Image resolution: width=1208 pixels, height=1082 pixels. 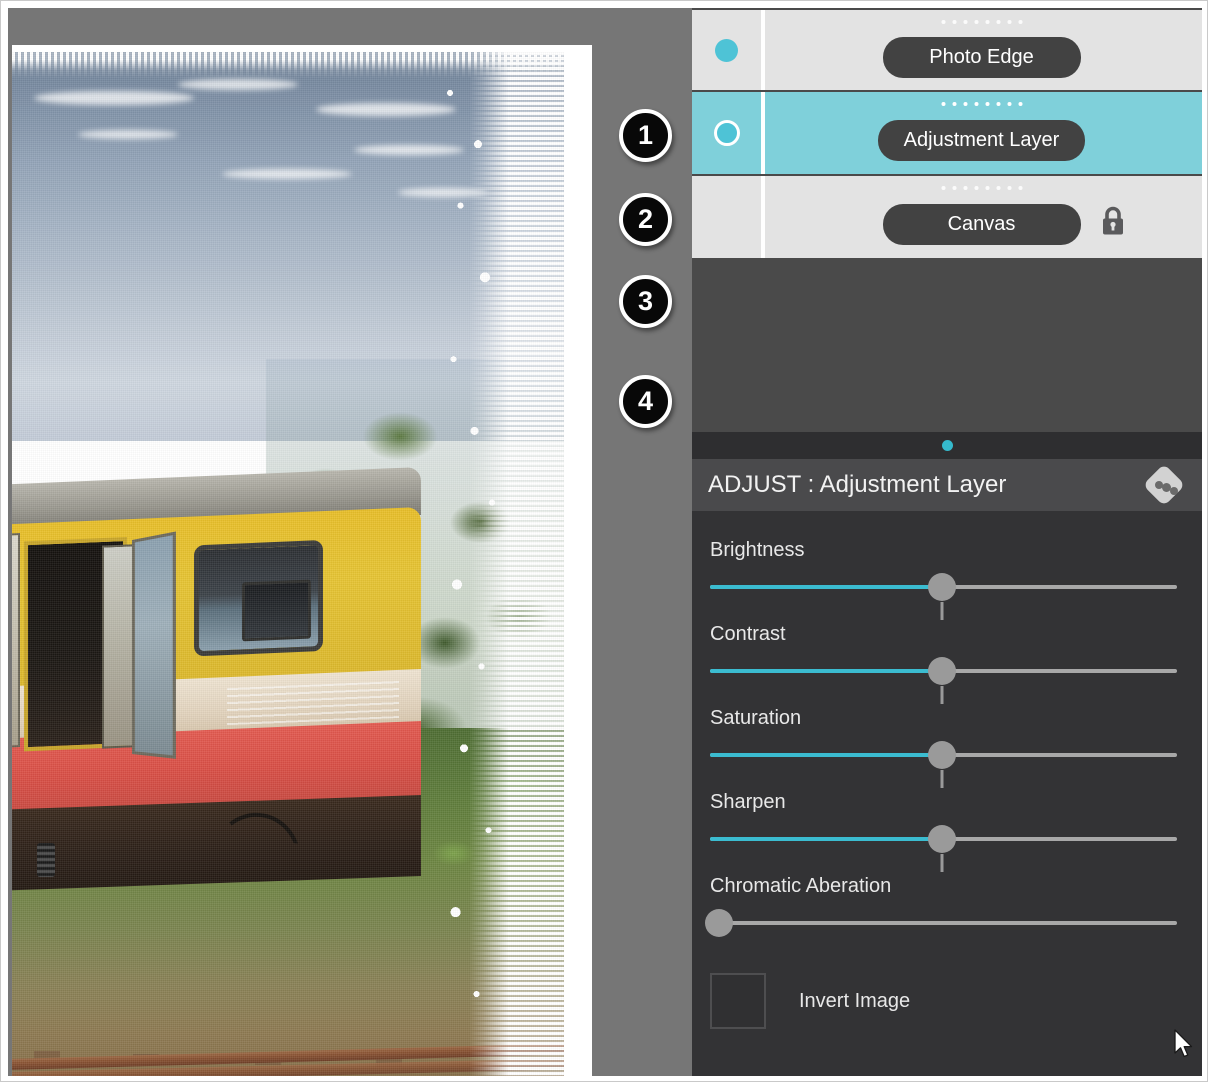 I want to click on slider-label-sharpen: Sharpen, so click(x=748, y=802).